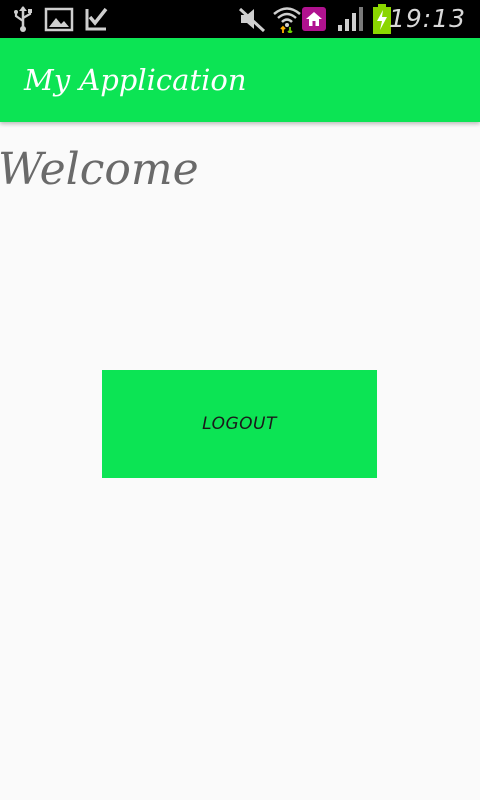 The width and height of the screenshot is (480, 800). Describe the element at coordinates (287, 20) in the screenshot. I see `wifi-icon` at that location.